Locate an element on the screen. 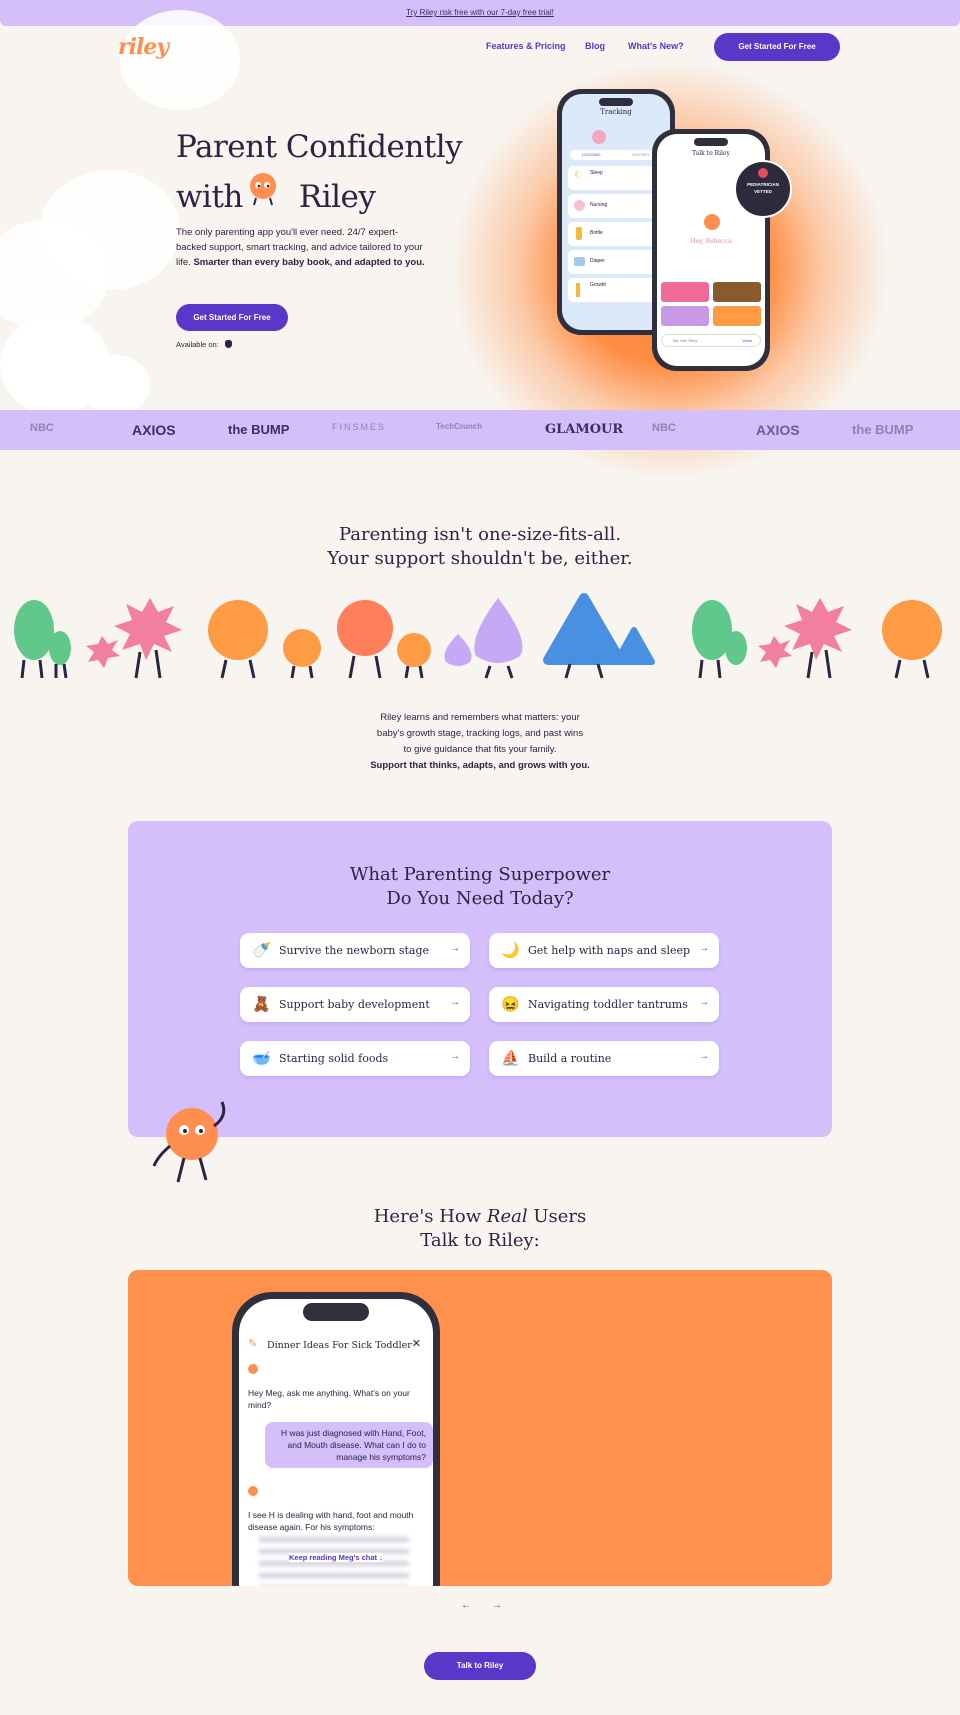 Image resolution: width=960 pixels, height=1715 pixels. real-users-heading: Here's How Real Users Talk to Riley: is located at coordinates (480, 1229).